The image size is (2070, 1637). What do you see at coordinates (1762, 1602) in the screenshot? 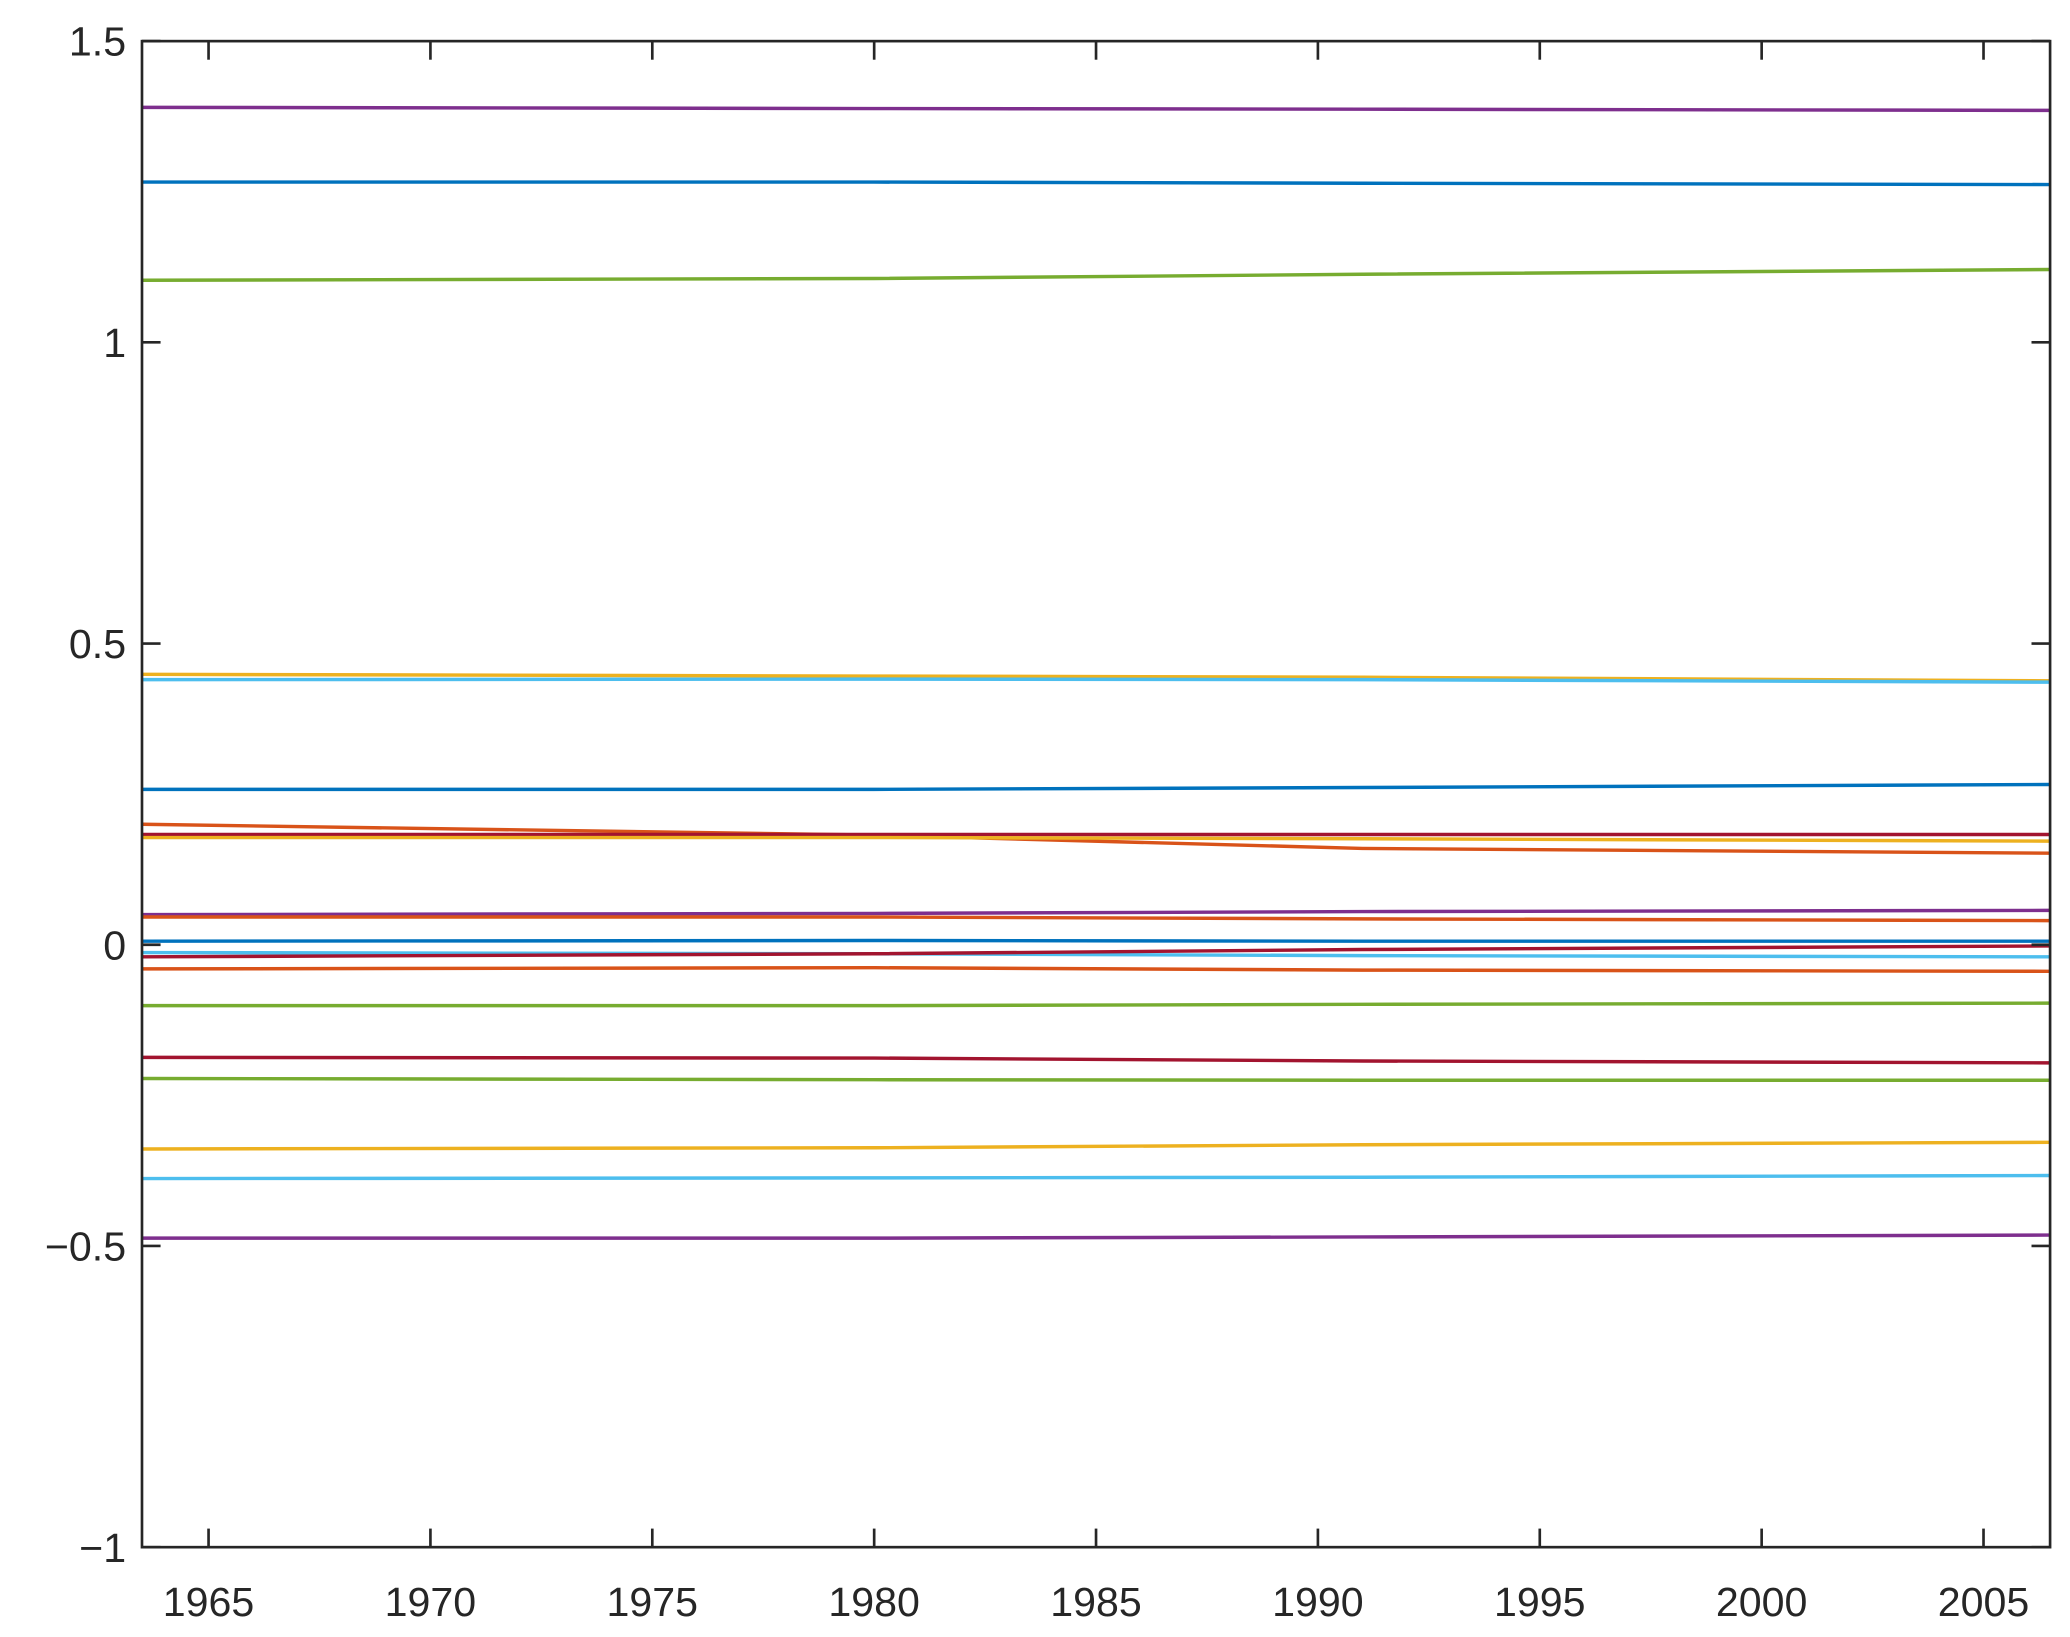
I see `x-tick-label: 2000` at bounding box center [1762, 1602].